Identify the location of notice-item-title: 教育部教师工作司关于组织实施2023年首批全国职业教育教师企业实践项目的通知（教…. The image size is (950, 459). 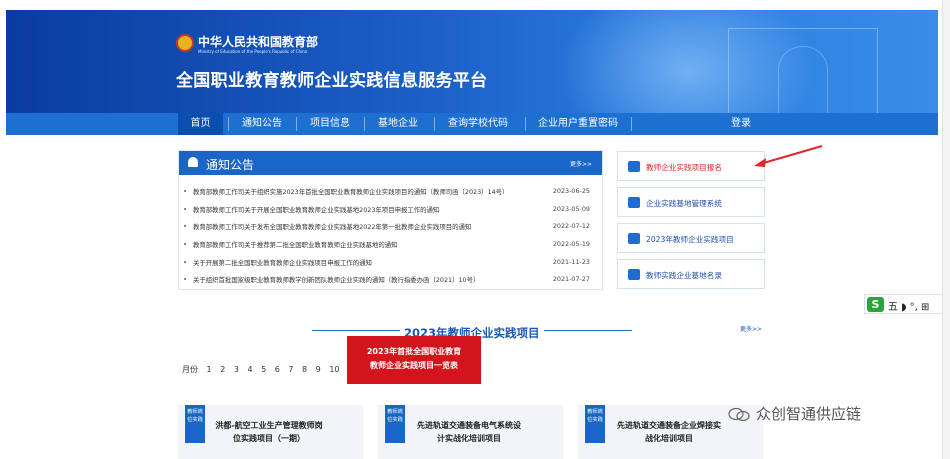
(379, 191).